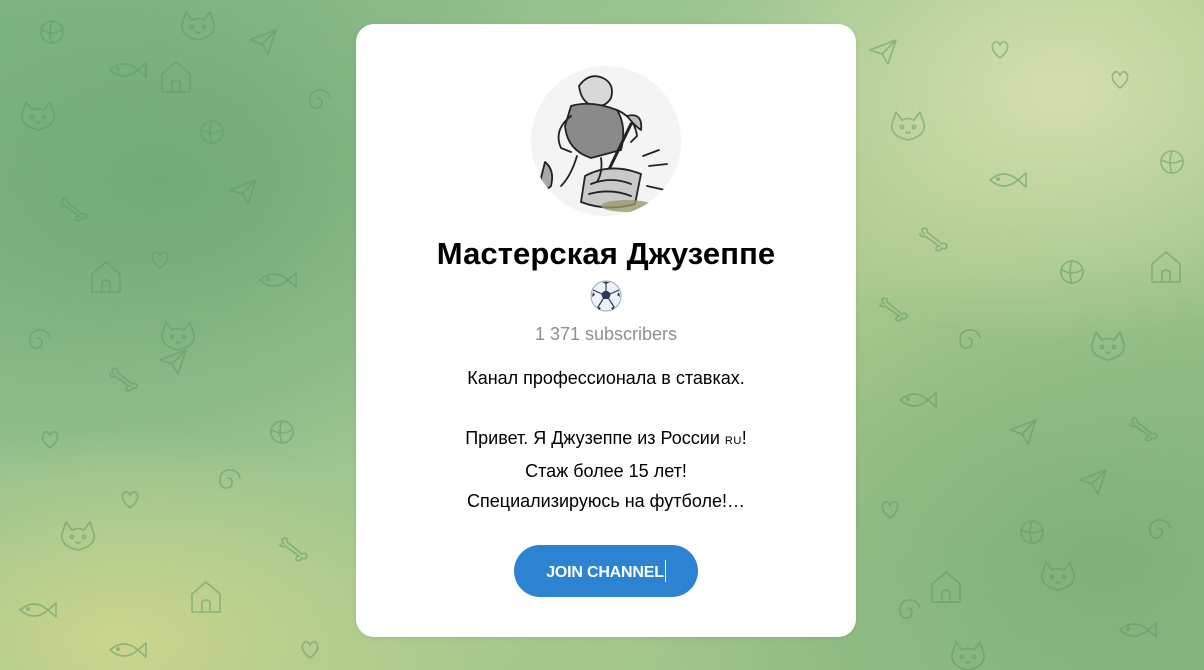 This screenshot has height=670, width=1204. I want to click on russia-flag-icon: RU, so click(733, 441).